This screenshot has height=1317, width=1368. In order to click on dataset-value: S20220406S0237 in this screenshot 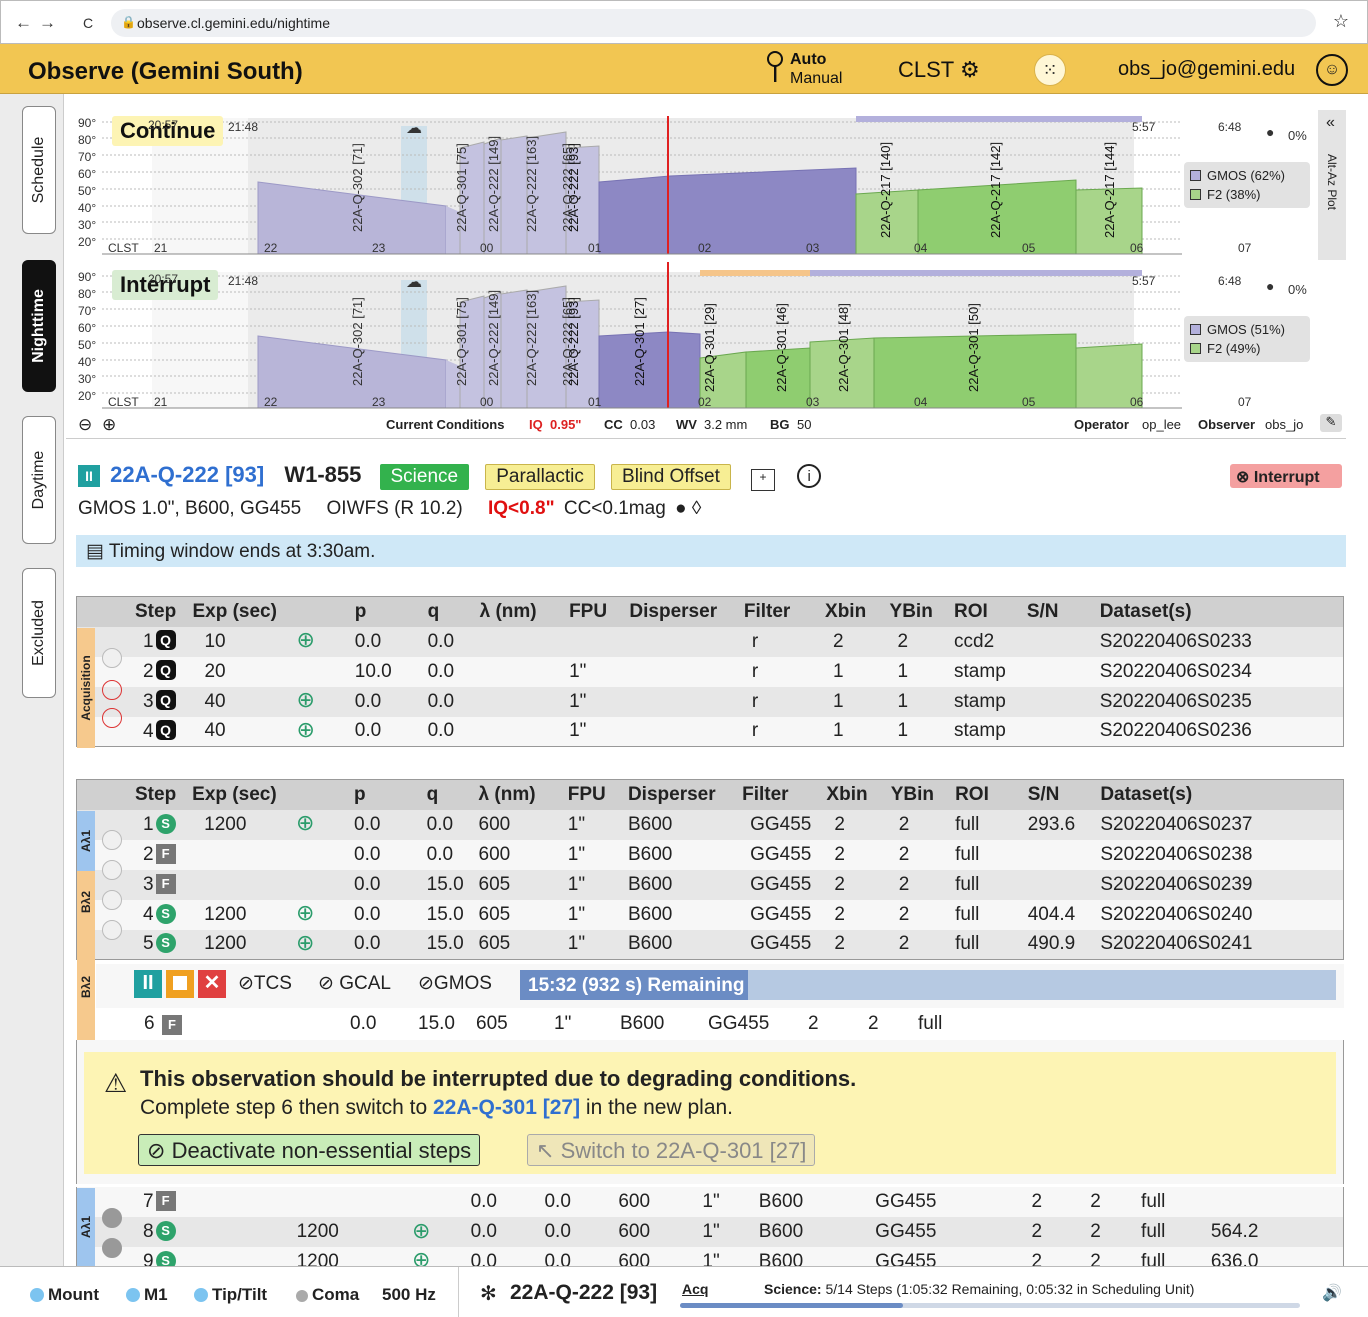, I will do `click(1219, 824)`.